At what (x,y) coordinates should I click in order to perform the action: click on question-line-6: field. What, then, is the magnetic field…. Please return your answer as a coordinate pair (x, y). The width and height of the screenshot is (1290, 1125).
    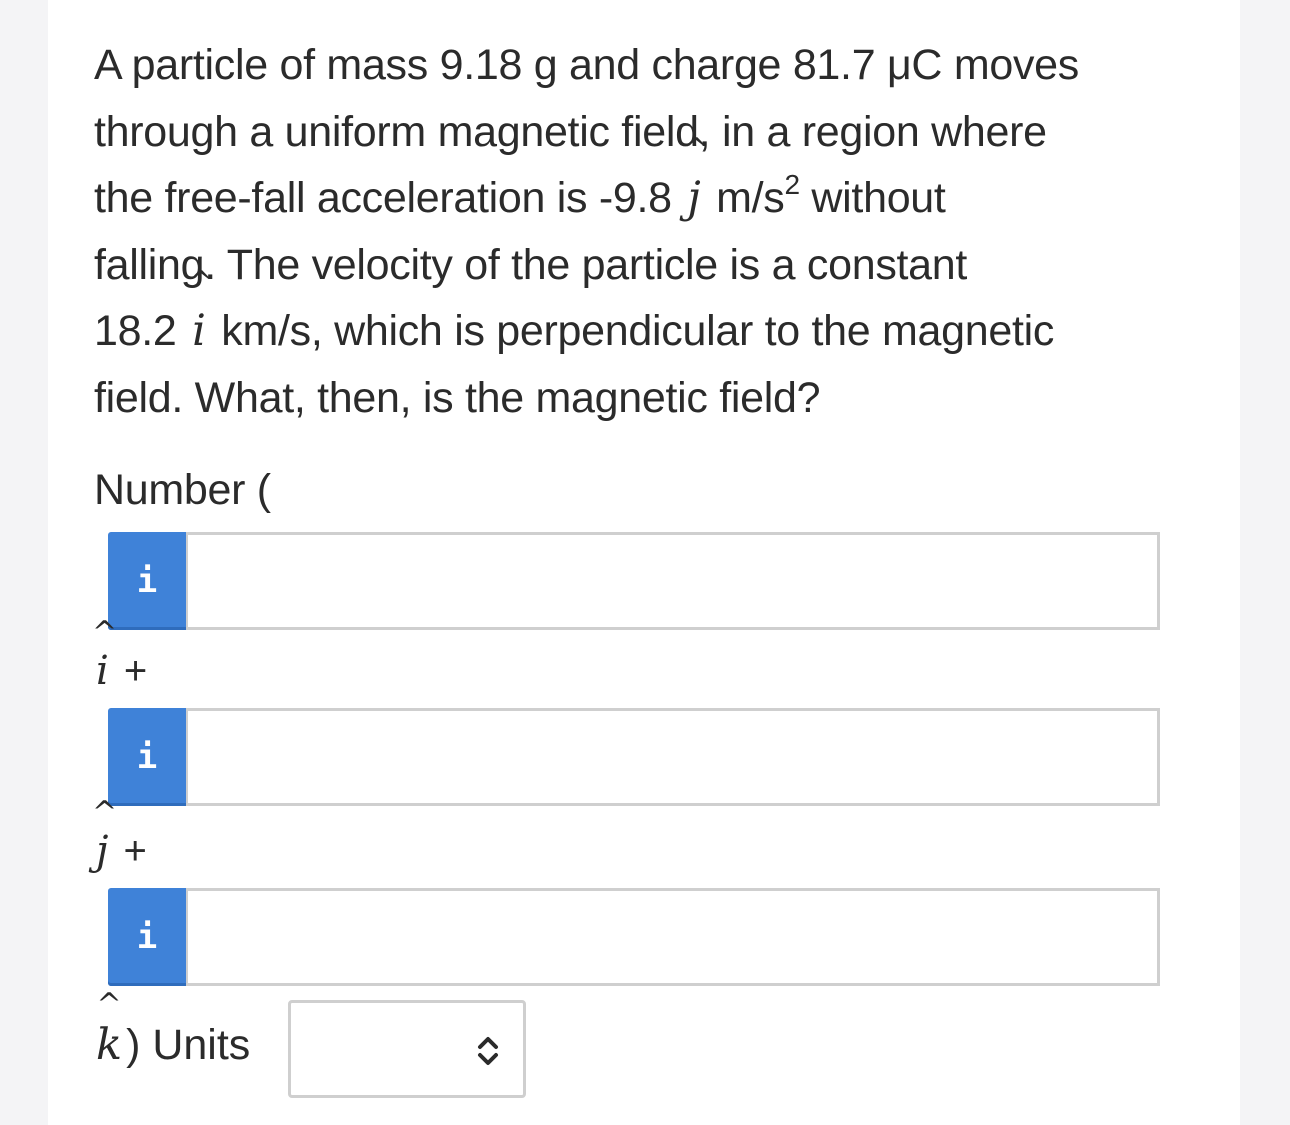
    Looking at the image, I should click on (457, 397).